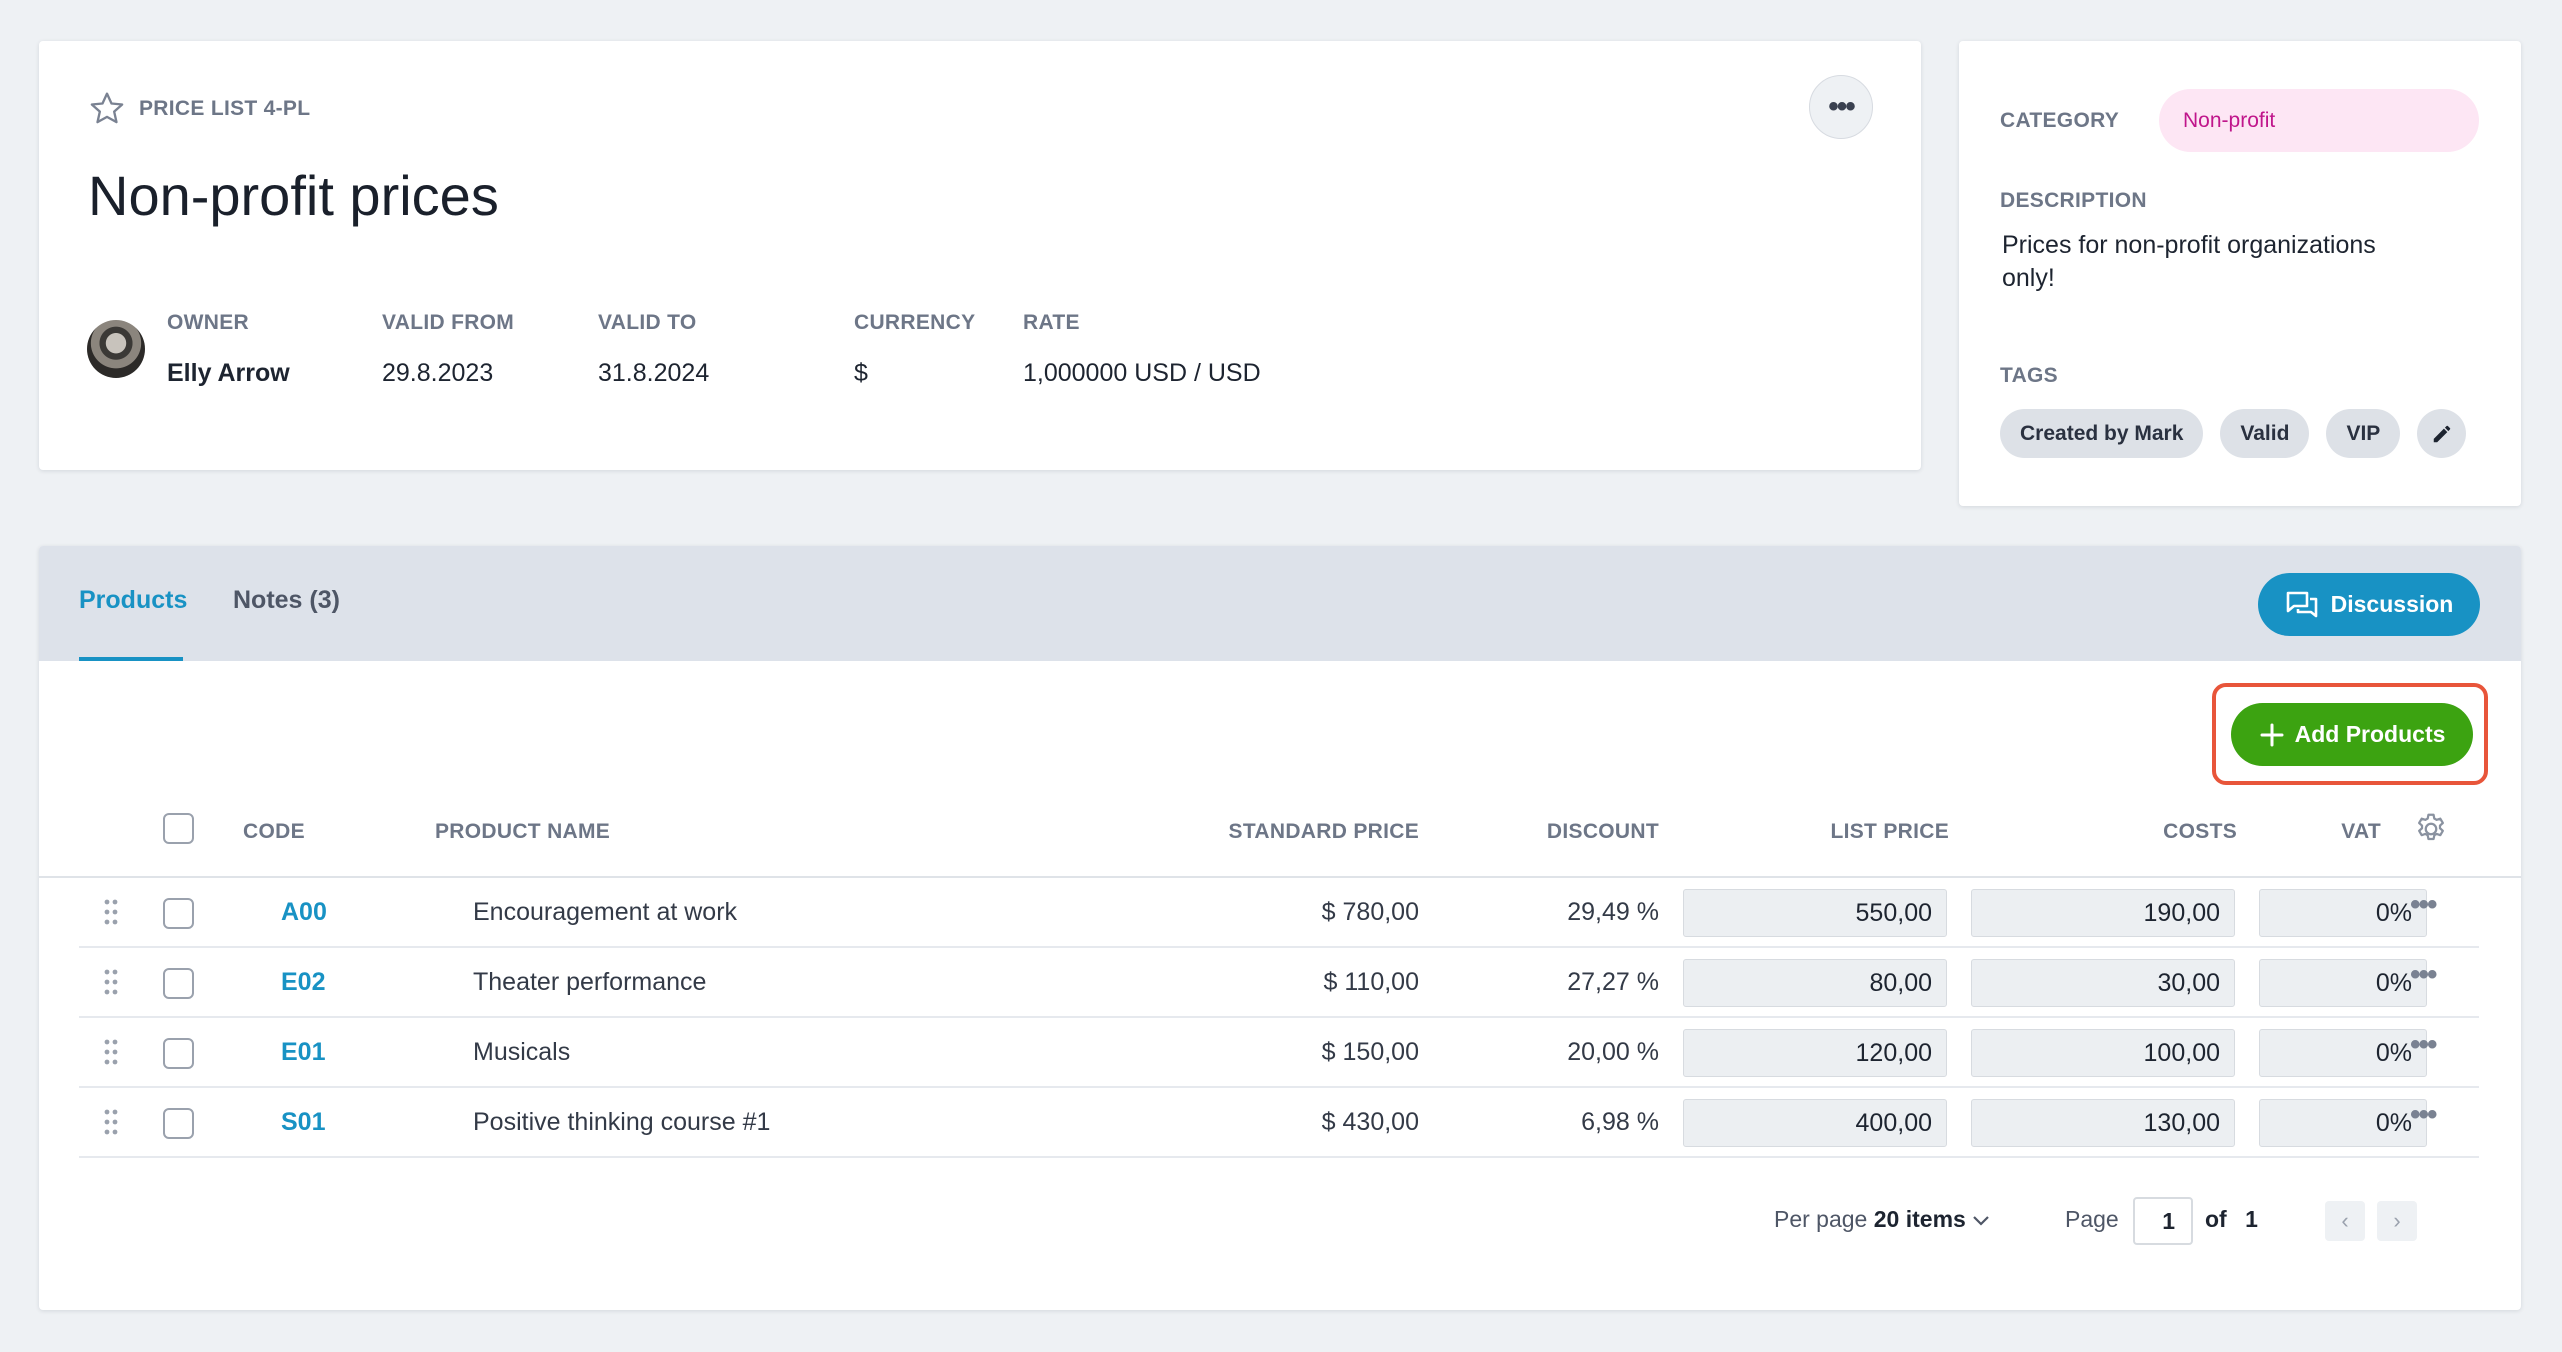 This screenshot has width=2562, height=1352. Describe the element at coordinates (861, 373) in the screenshot. I see `currency-value: $` at that location.